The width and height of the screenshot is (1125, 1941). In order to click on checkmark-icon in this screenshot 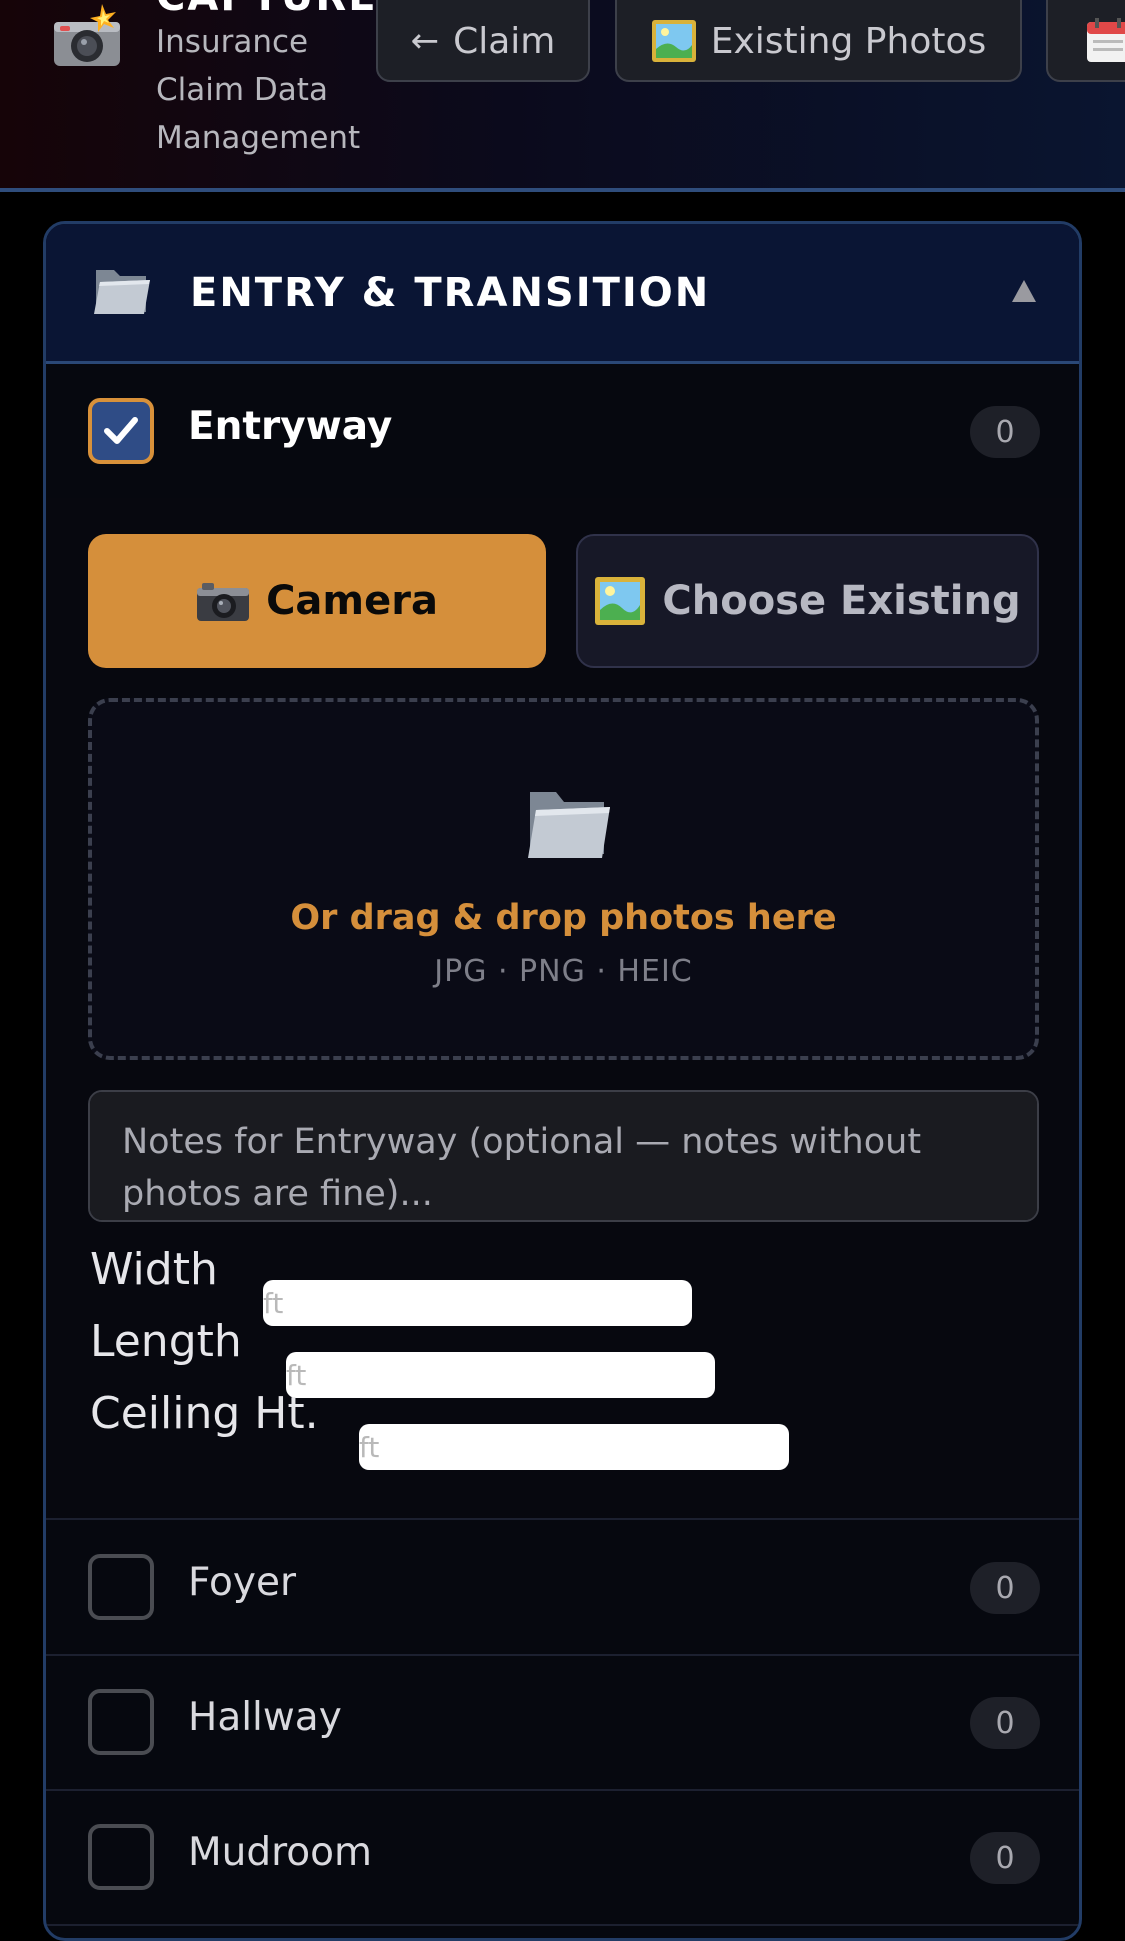, I will do `click(121, 430)`.